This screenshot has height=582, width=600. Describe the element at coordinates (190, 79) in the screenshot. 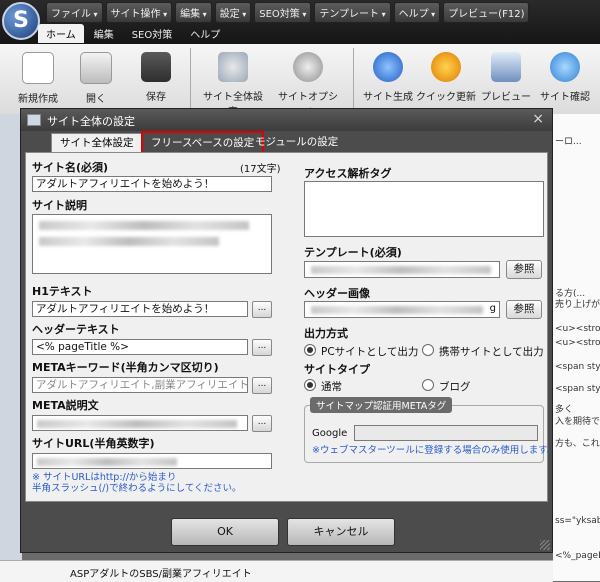

I see `ribbon-separator` at that location.